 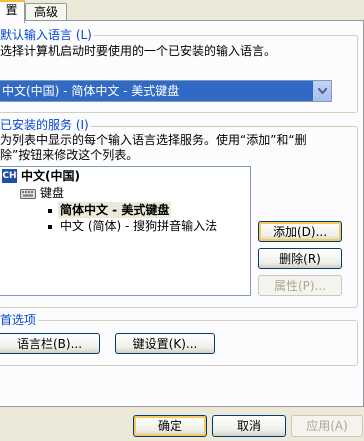 What do you see at coordinates (182, 11) in the screenshot?
I see `tab-strip: 置 高级` at bounding box center [182, 11].